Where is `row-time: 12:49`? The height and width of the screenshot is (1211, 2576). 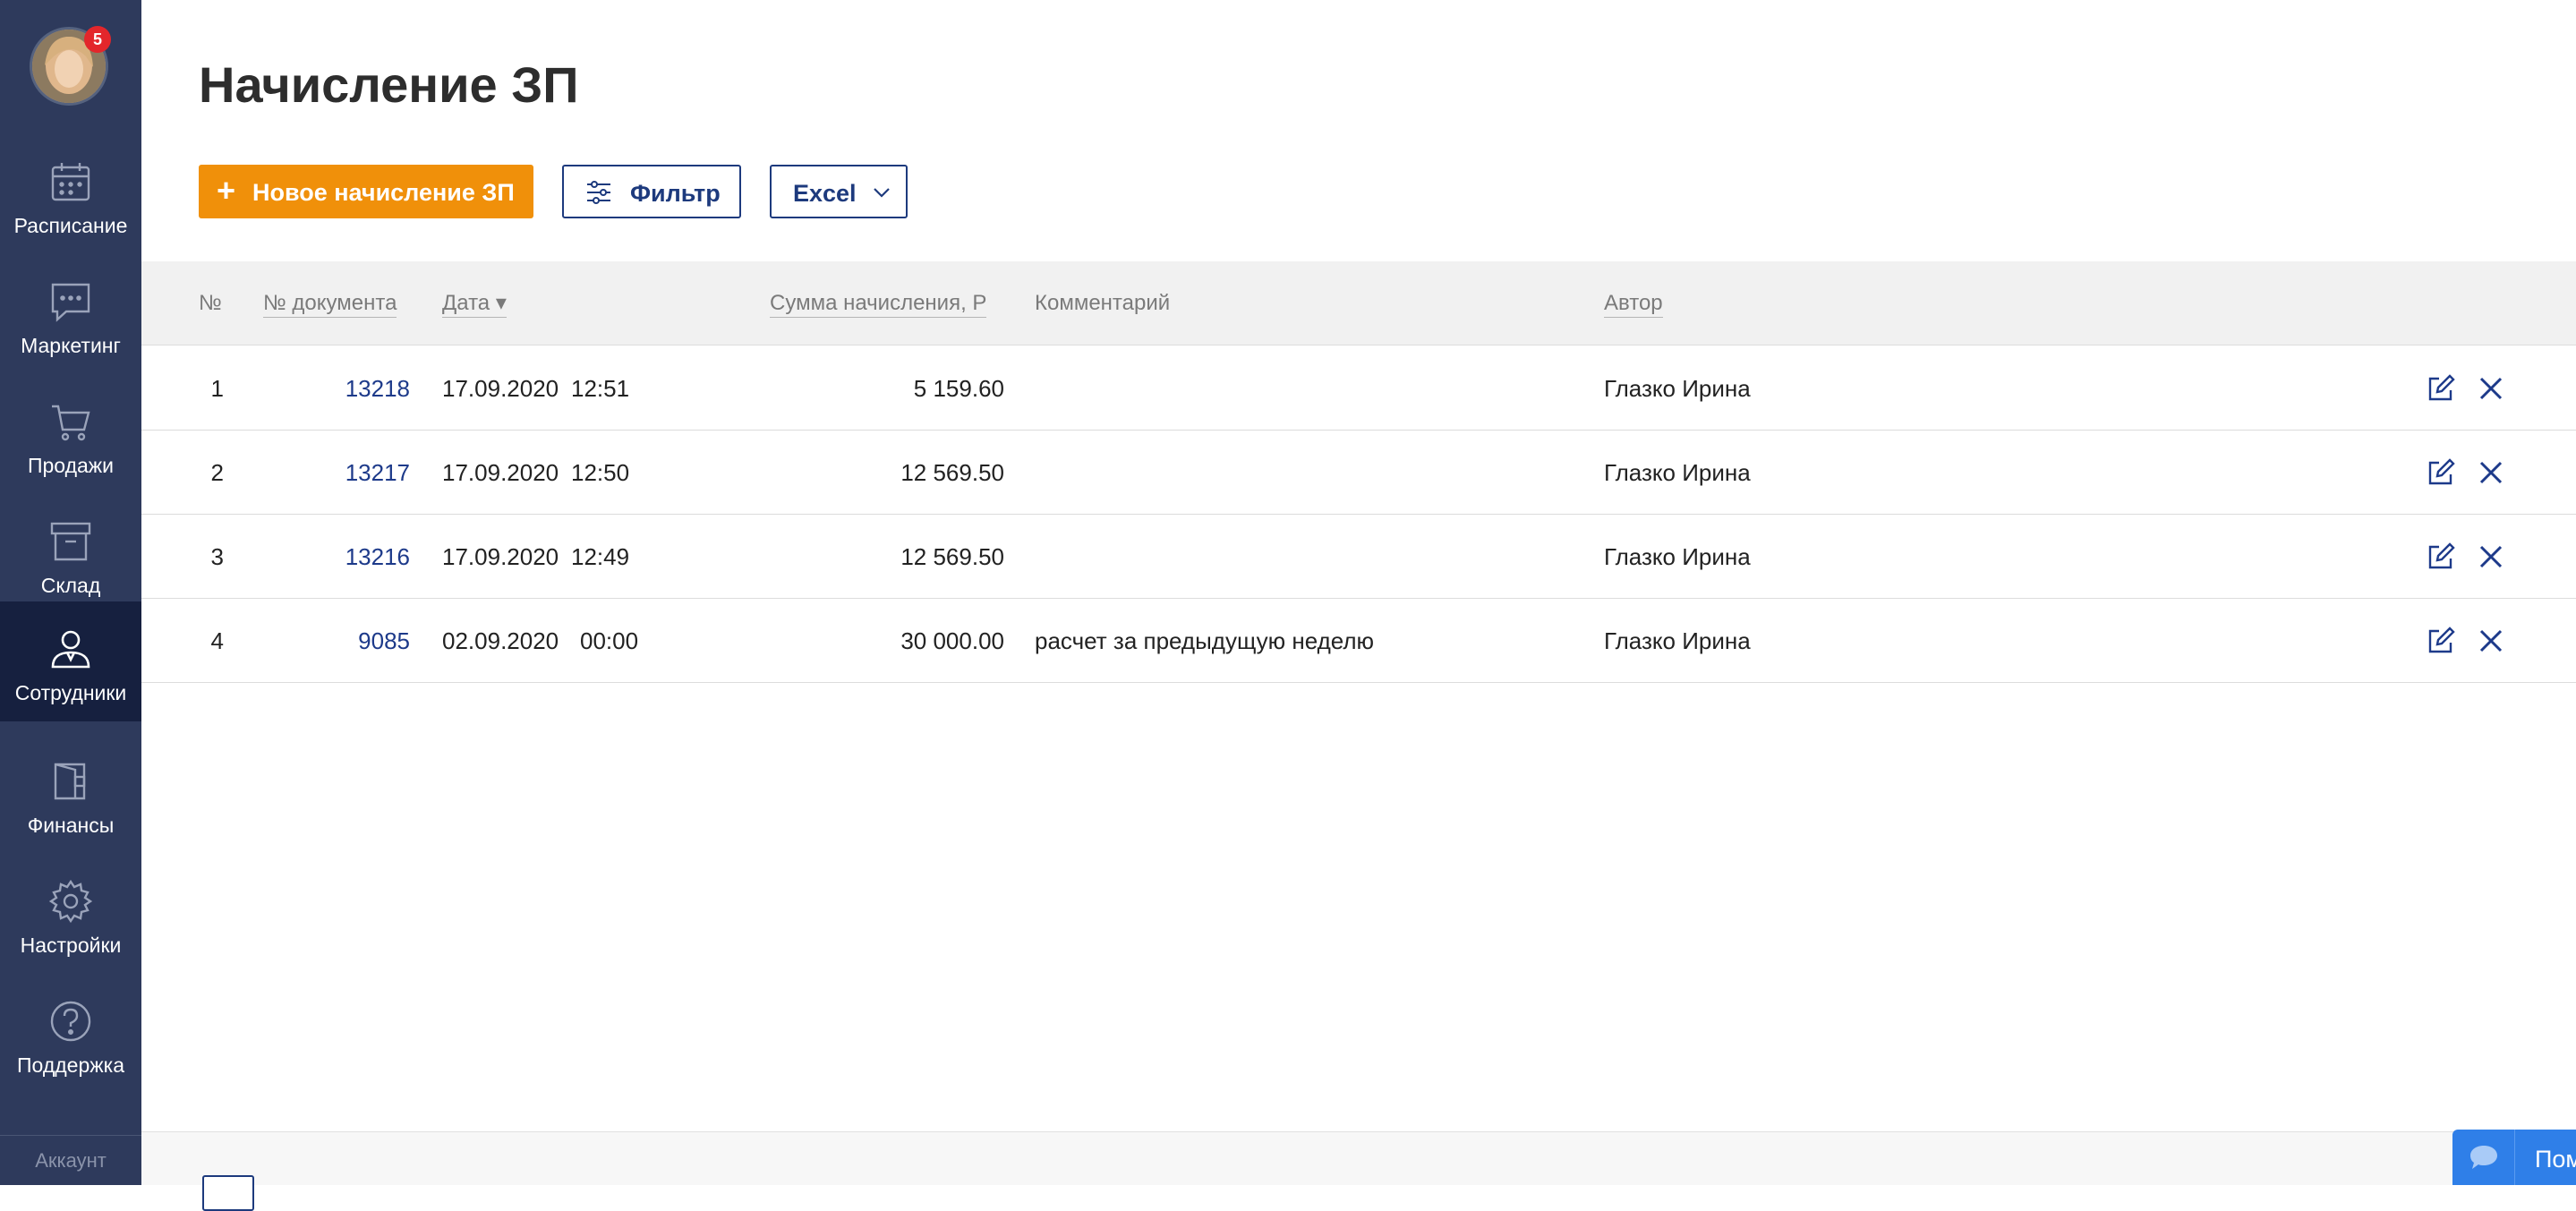 row-time: 12:49 is located at coordinates (600, 556).